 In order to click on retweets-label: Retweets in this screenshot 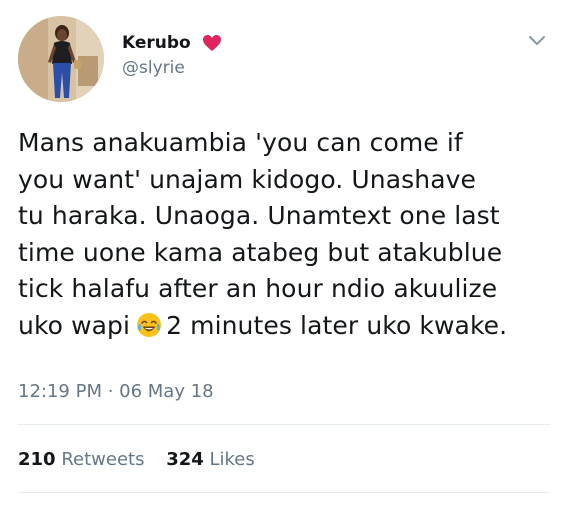, I will do `click(103, 459)`.